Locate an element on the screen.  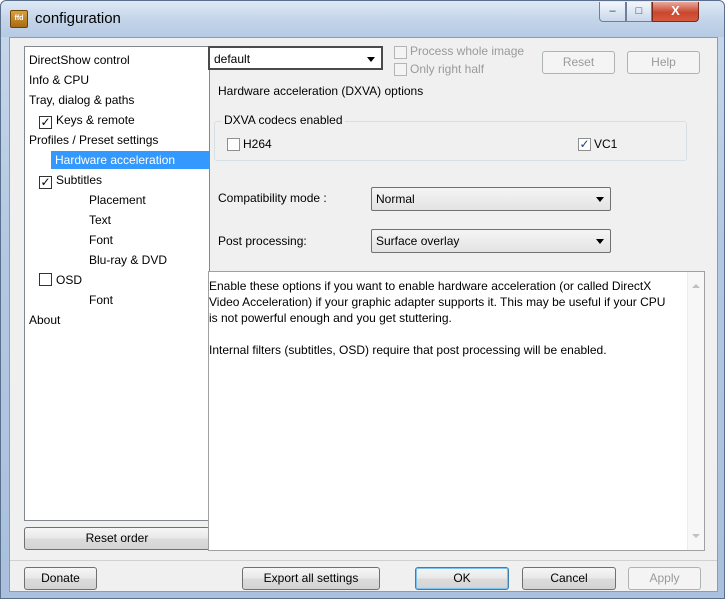
tree-item-label: OSD is located at coordinates (69, 280).